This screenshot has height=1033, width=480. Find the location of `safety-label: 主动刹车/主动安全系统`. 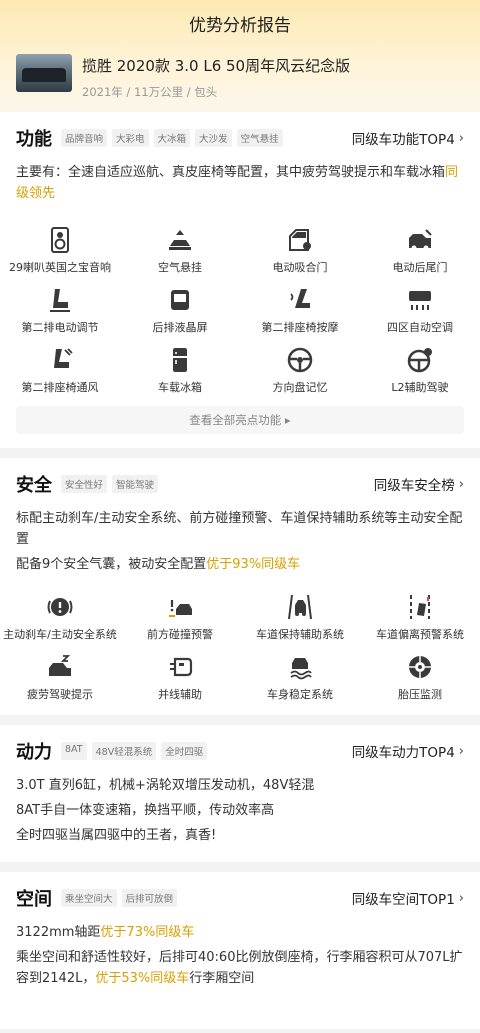

safety-label: 主动刹车/主动安全系统 is located at coordinates (60, 634).